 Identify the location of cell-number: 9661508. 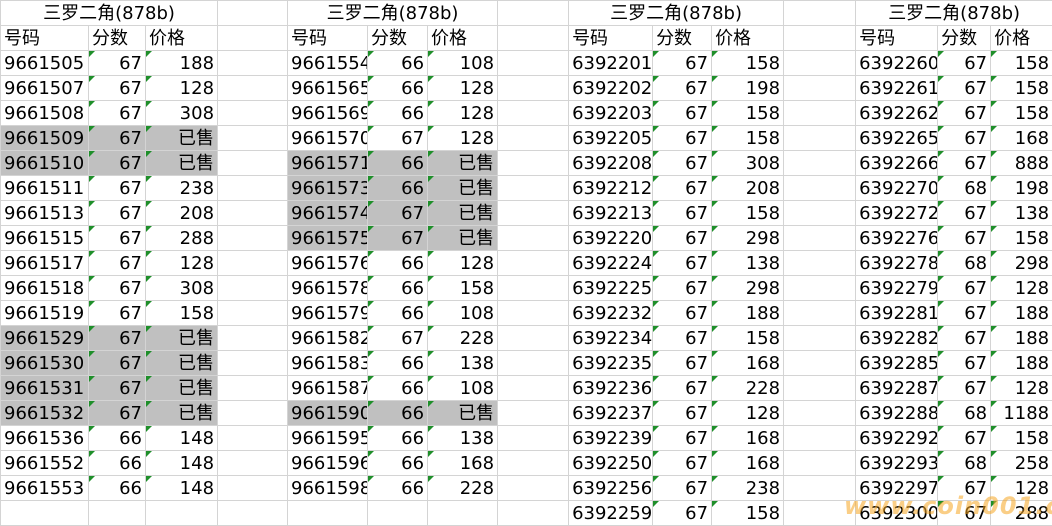
(44, 113).